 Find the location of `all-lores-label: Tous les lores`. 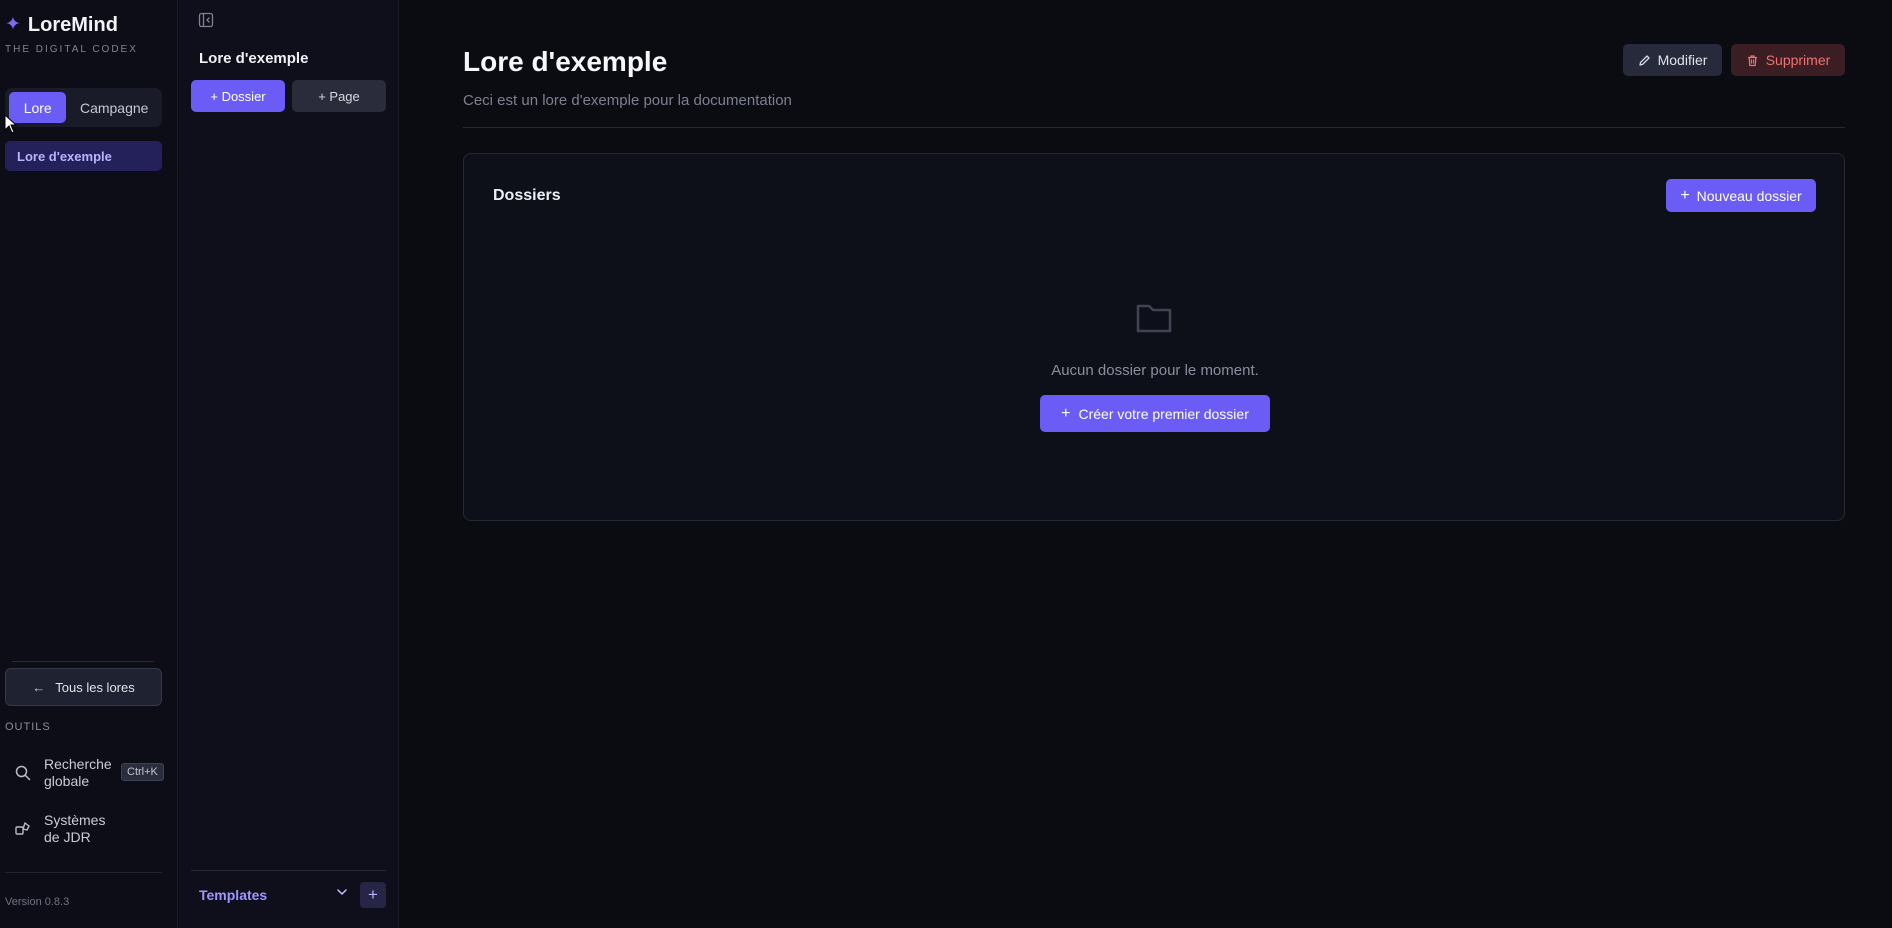

all-lores-label: Tous les lores is located at coordinates (95, 687).